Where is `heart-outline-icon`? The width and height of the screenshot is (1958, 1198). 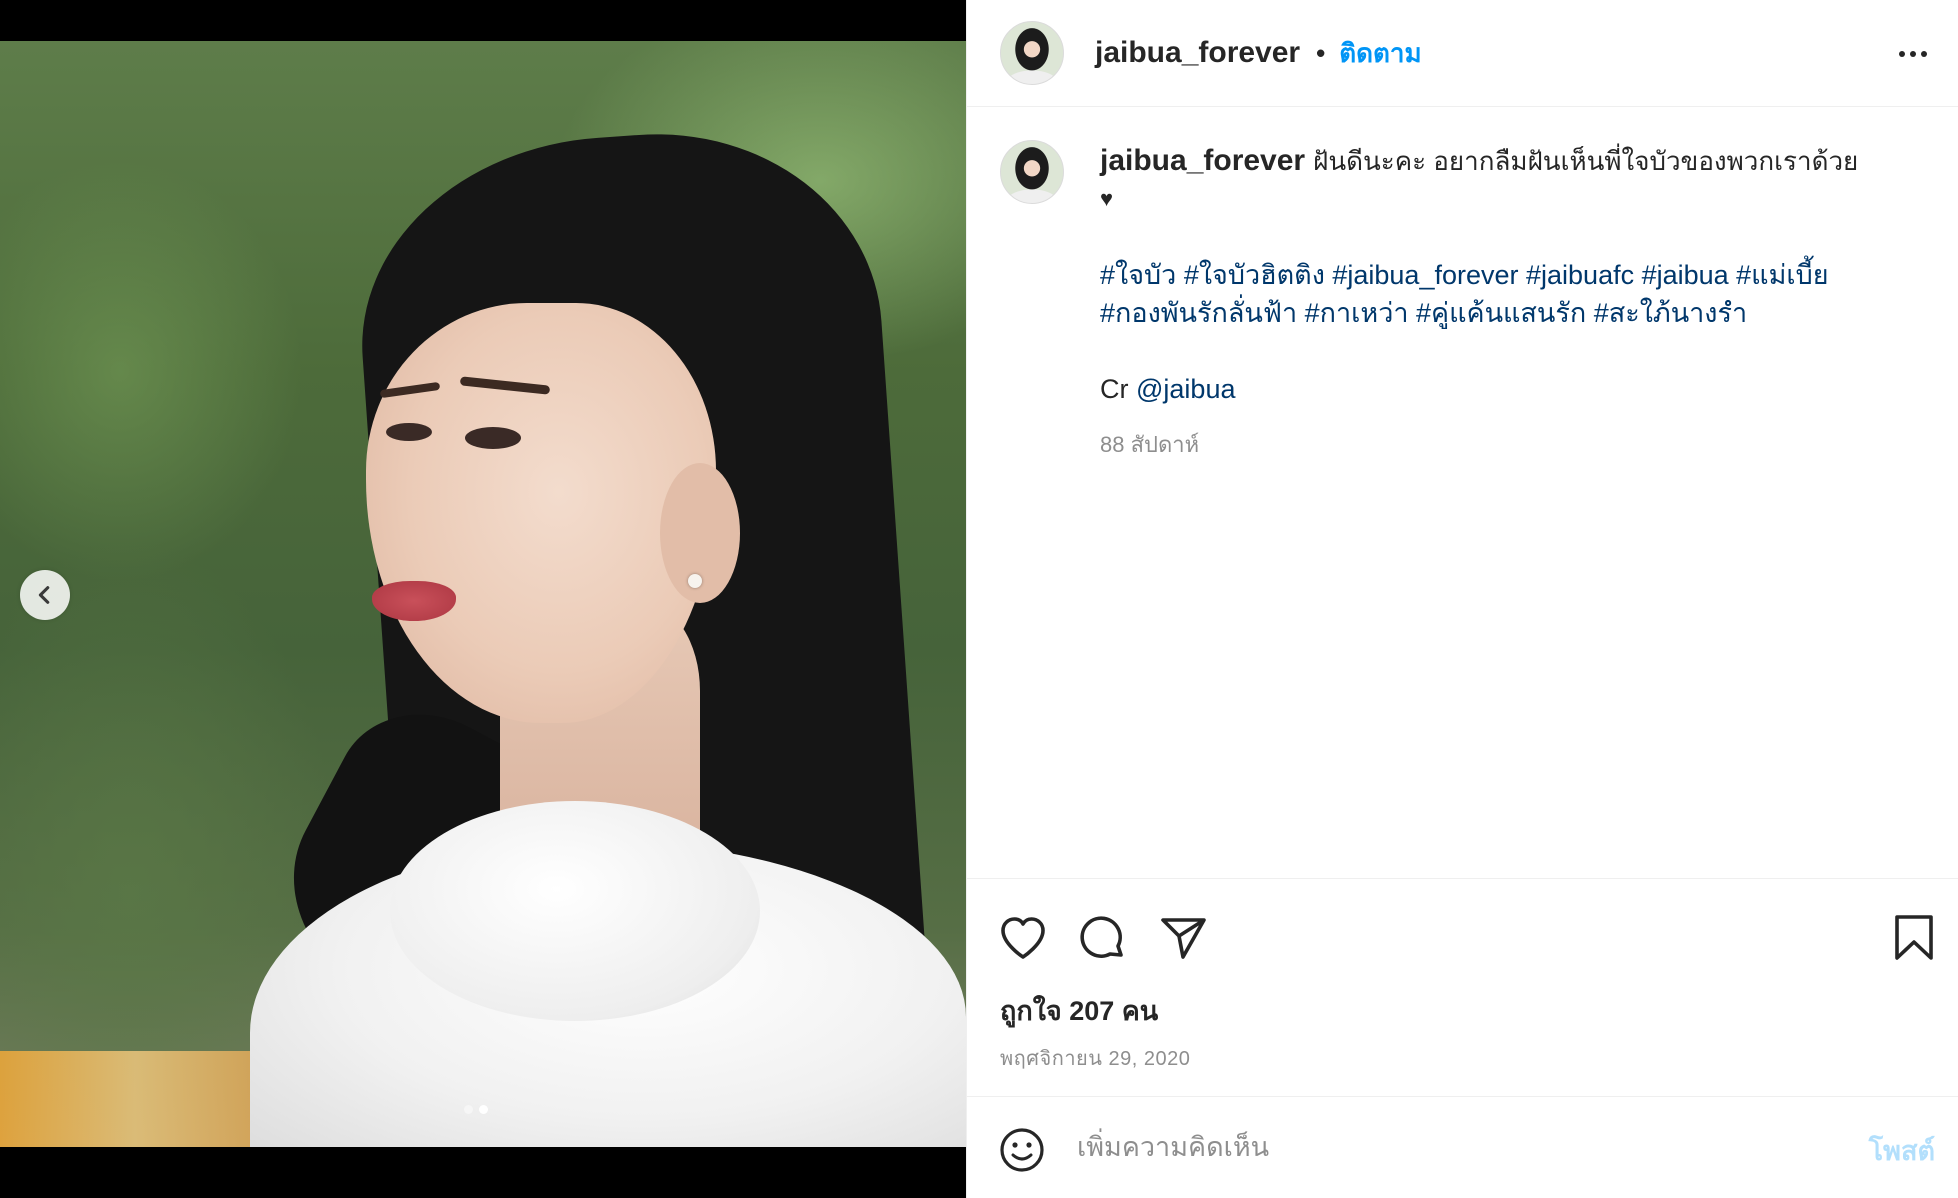 heart-outline-icon is located at coordinates (1023, 938).